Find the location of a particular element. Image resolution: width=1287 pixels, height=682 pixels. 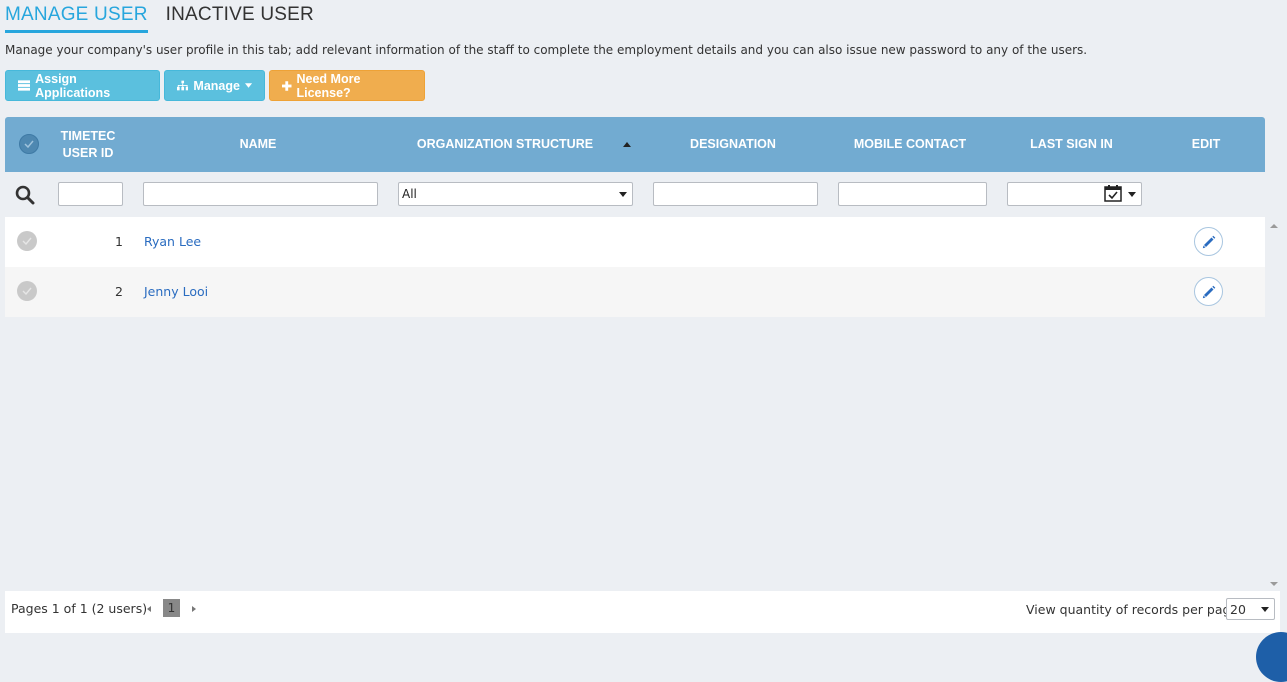

need-more-license-label: Need More License? is located at coordinates (328, 85).